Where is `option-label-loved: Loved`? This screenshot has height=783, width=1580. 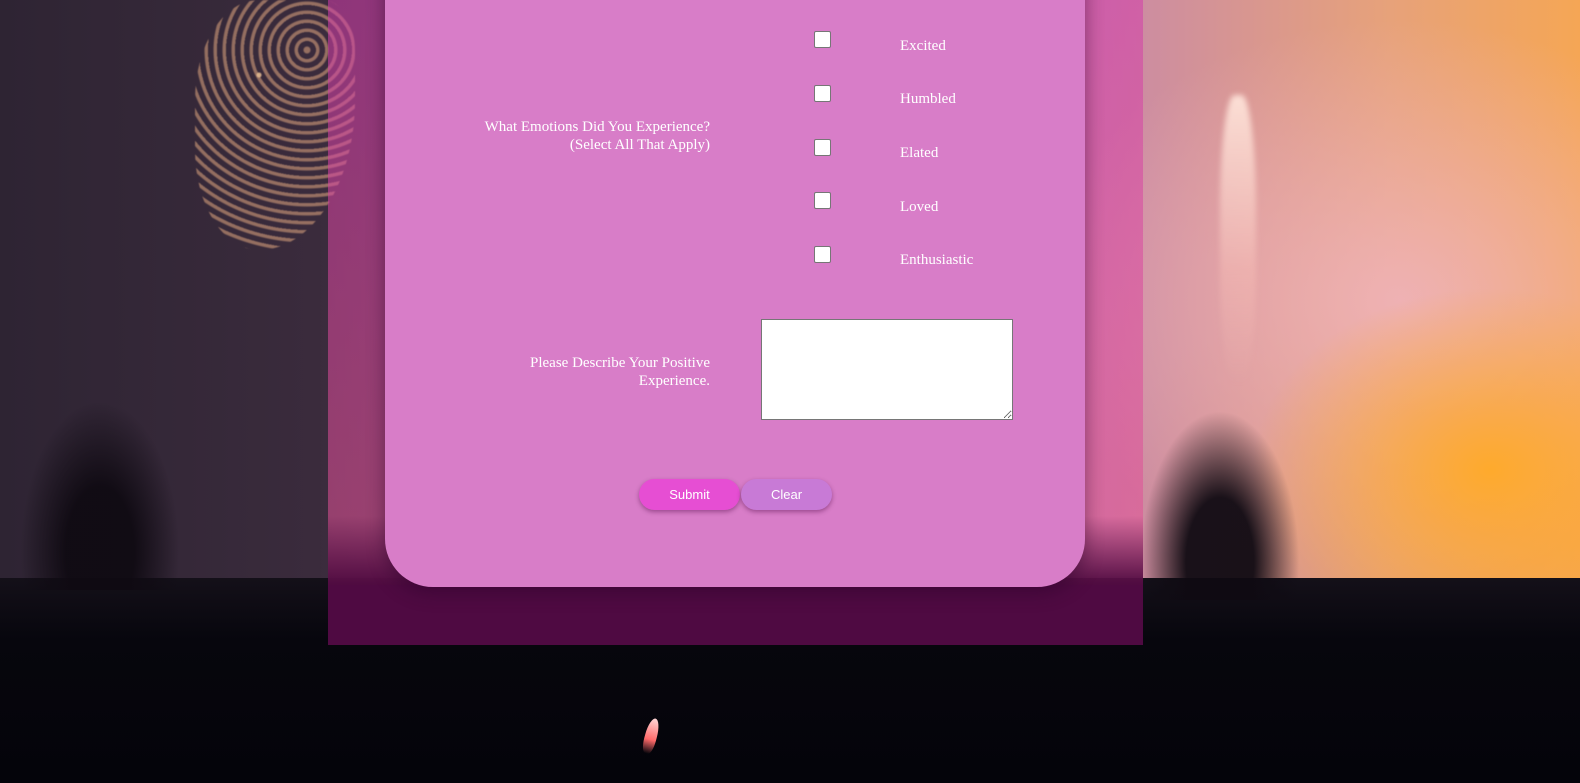
option-label-loved: Loved is located at coordinates (919, 207).